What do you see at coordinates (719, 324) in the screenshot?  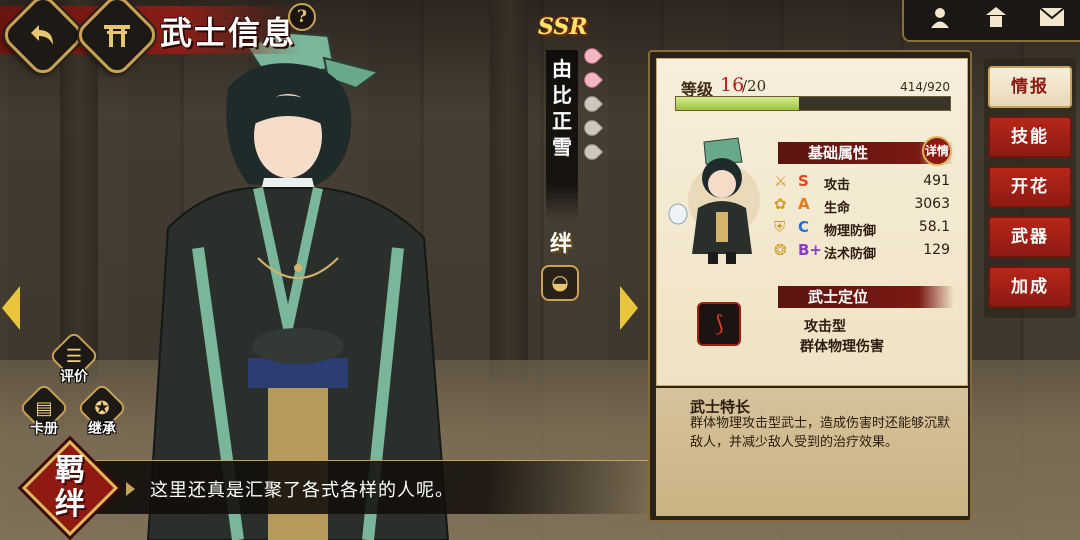 I see `claw-role-icon: ⟆` at bounding box center [719, 324].